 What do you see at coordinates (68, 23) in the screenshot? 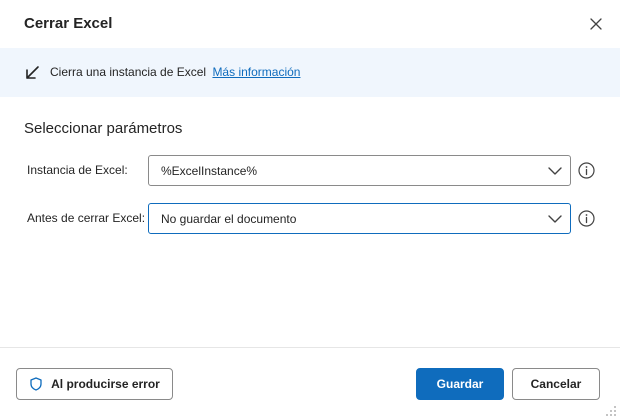
I see `dialog-title: Cerrar Excel` at bounding box center [68, 23].